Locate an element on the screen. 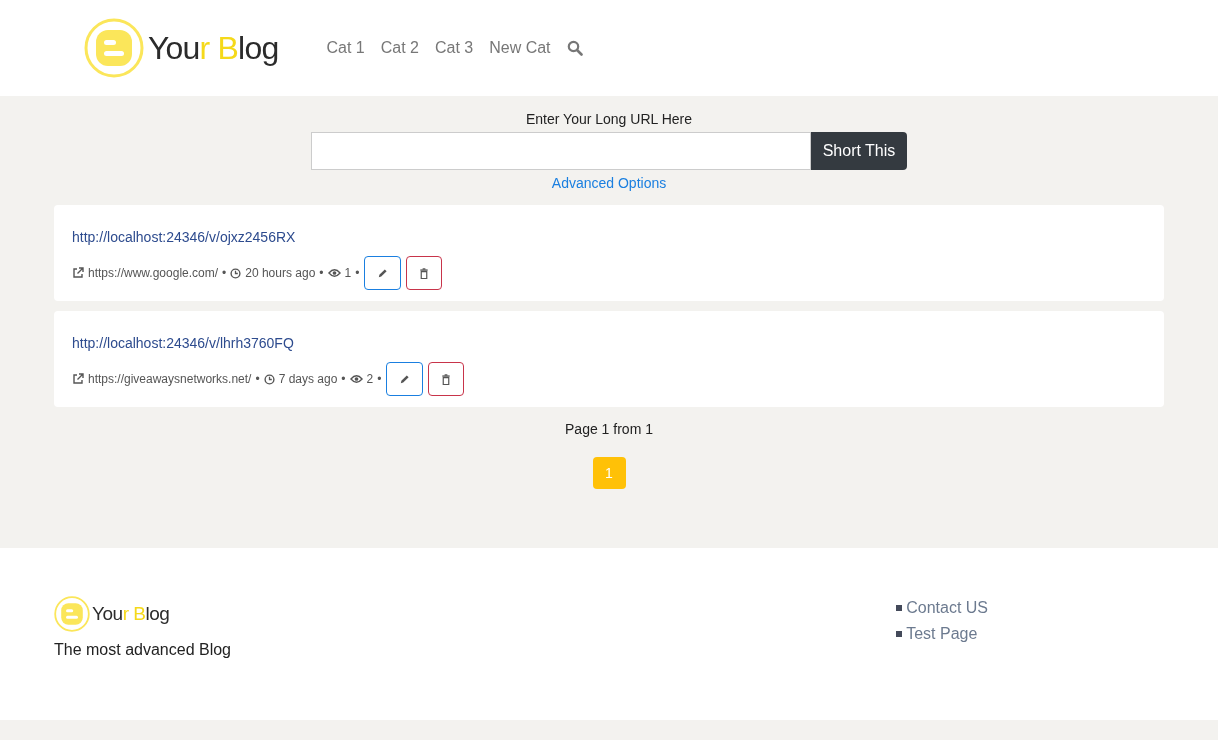  url-input is located at coordinates (560, 151).